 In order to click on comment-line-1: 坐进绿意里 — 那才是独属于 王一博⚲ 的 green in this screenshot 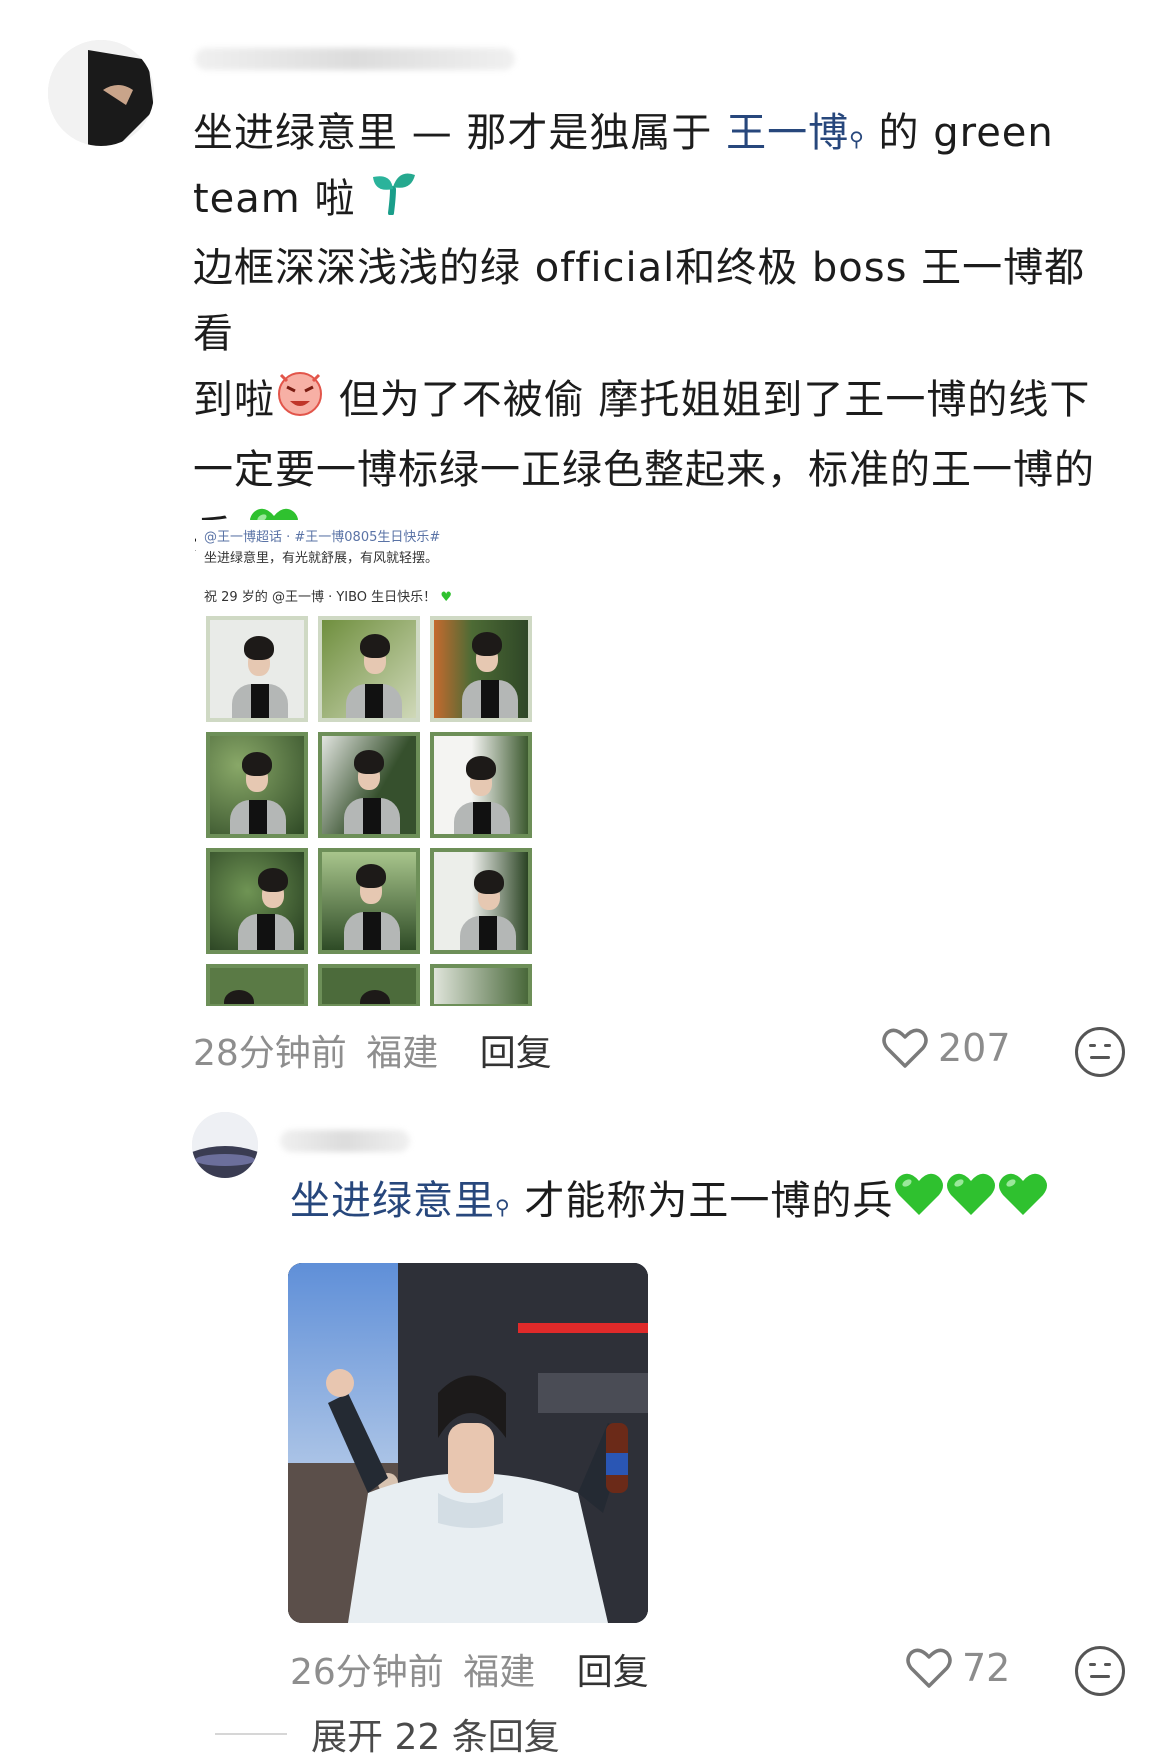, I will do `click(623, 133)`.